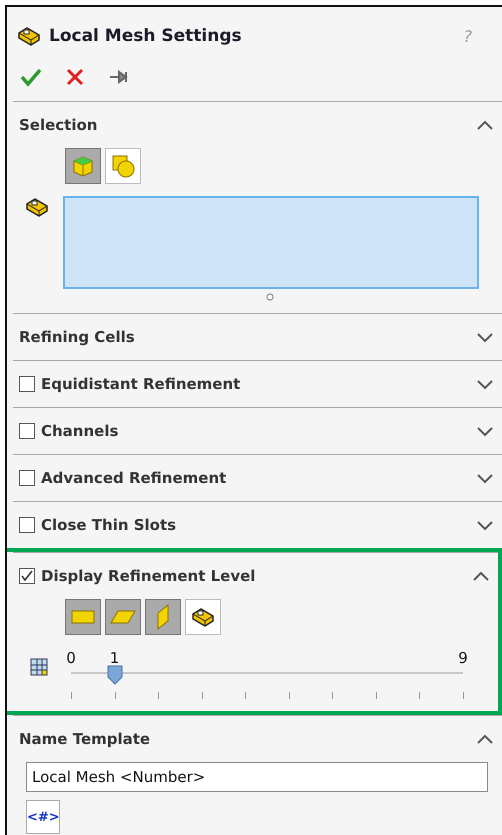 This screenshot has width=502, height=835. Describe the element at coordinates (43, 817) in the screenshot. I see `insert-number-button: <#>` at that location.